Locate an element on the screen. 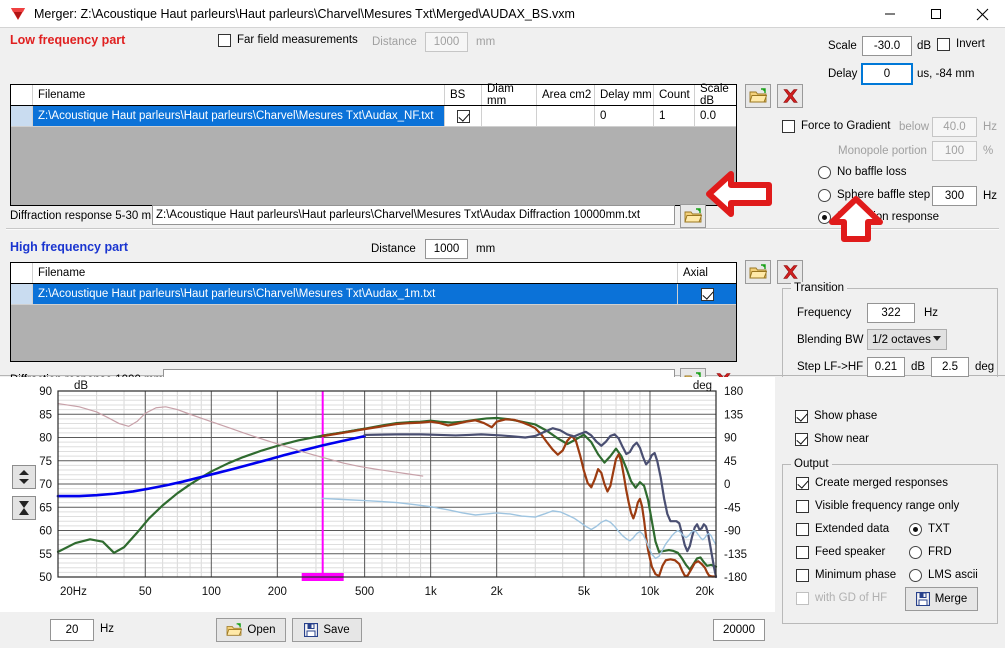 This screenshot has height=648, width=1005. visible-range-label: Visible frequency range only is located at coordinates (887, 506).